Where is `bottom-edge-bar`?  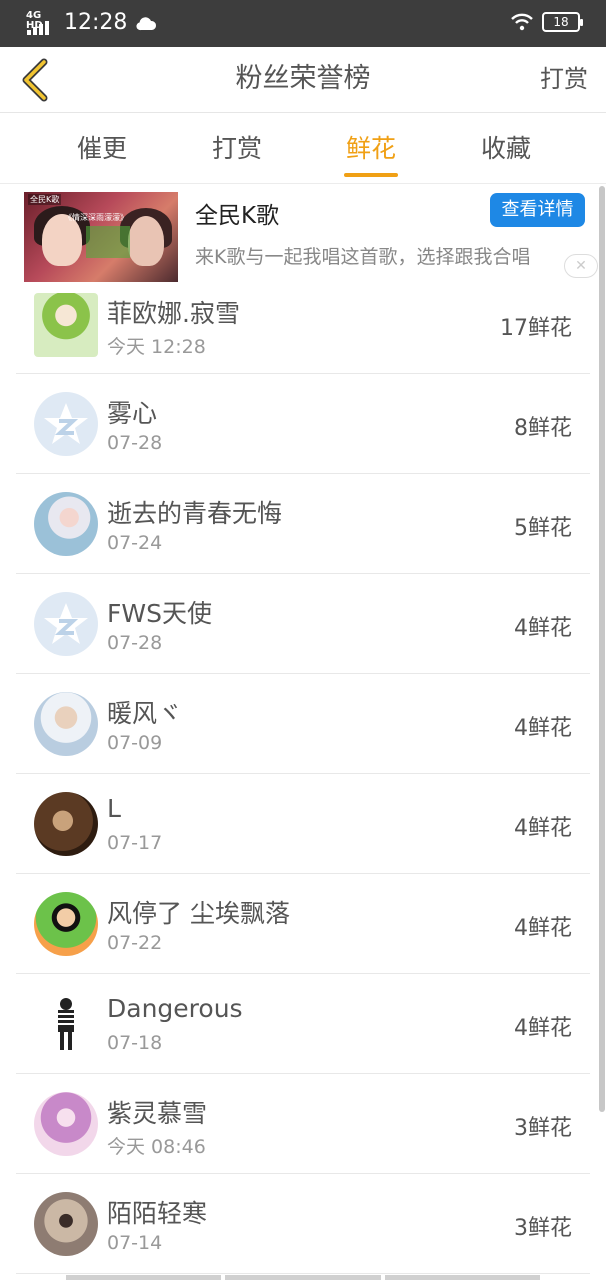 bottom-edge-bar is located at coordinates (303, 1277).